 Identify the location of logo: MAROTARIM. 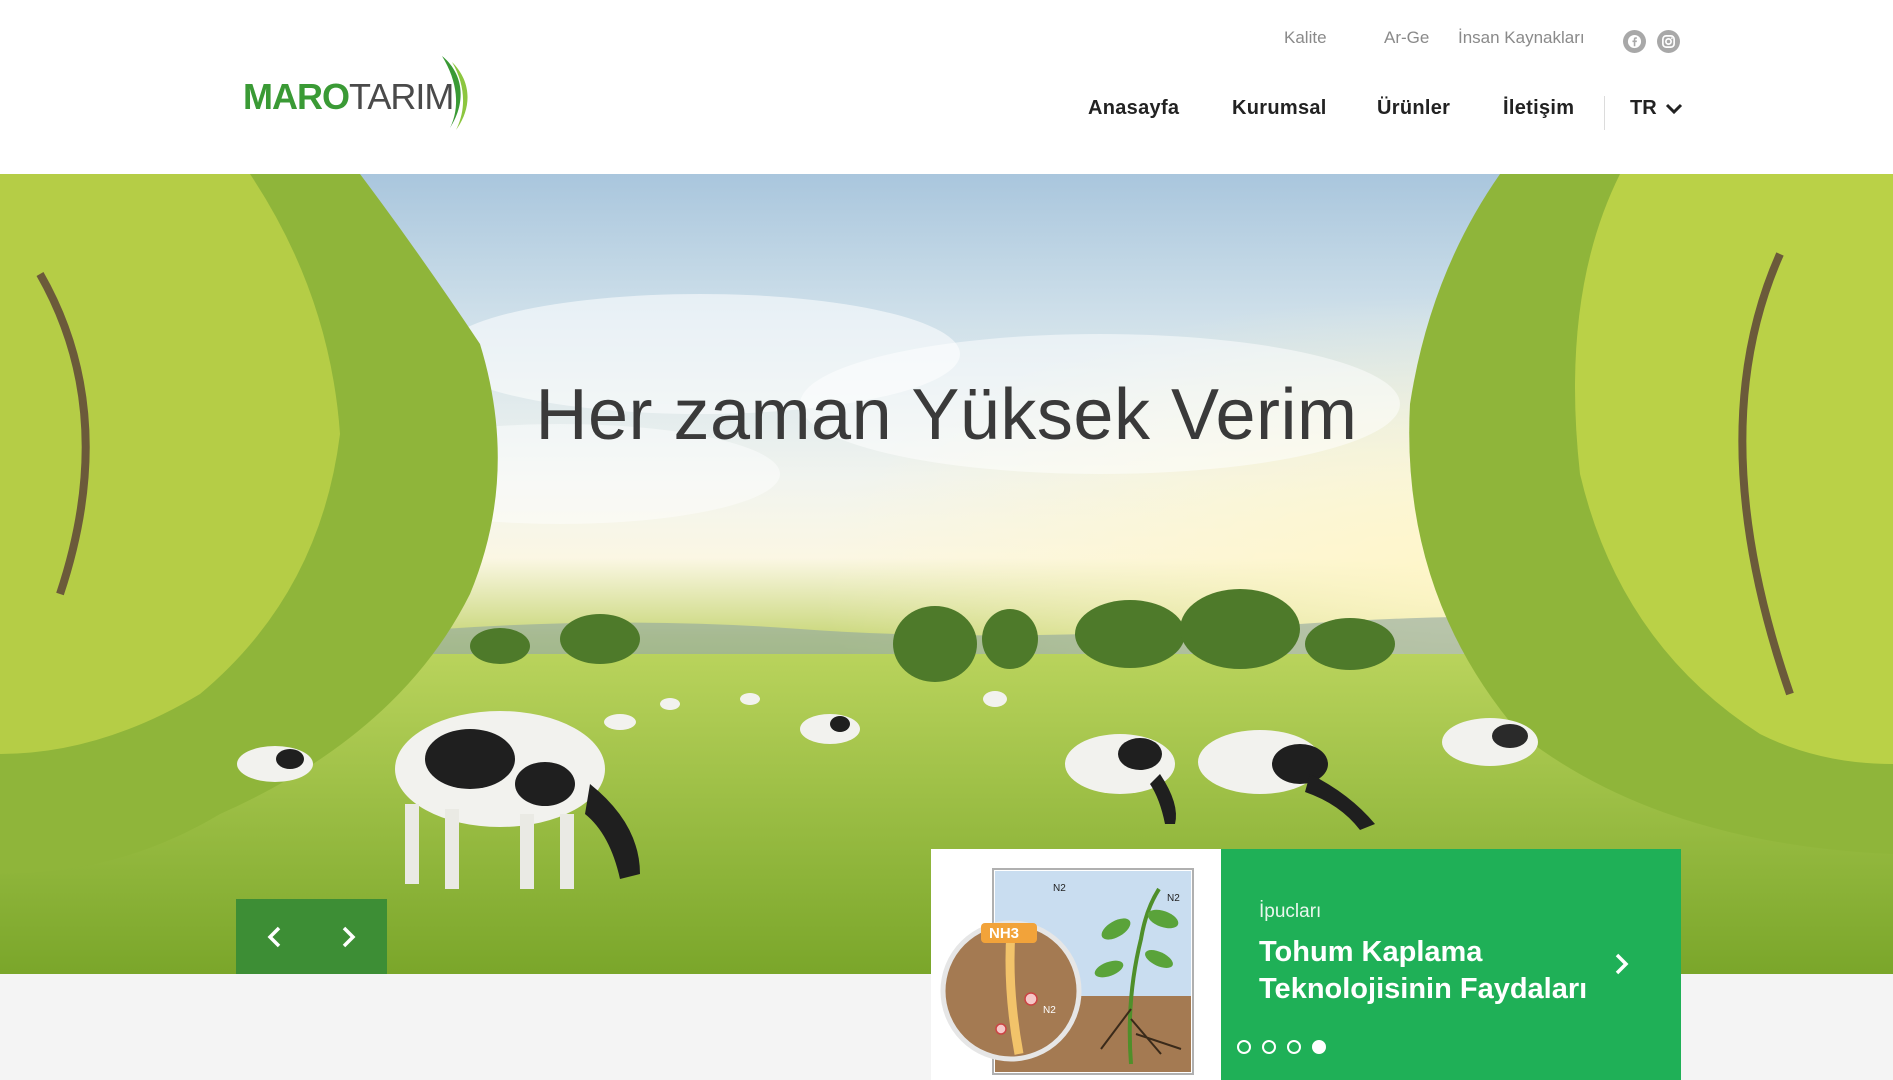
(358, 92).